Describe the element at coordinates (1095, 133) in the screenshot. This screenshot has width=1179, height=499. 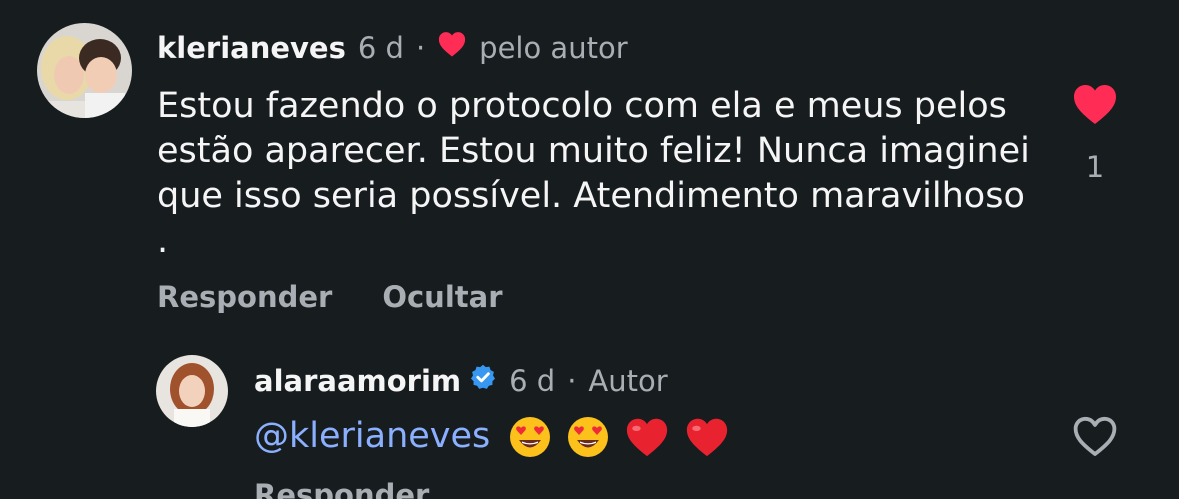
I see `like-control: 1` at that location.